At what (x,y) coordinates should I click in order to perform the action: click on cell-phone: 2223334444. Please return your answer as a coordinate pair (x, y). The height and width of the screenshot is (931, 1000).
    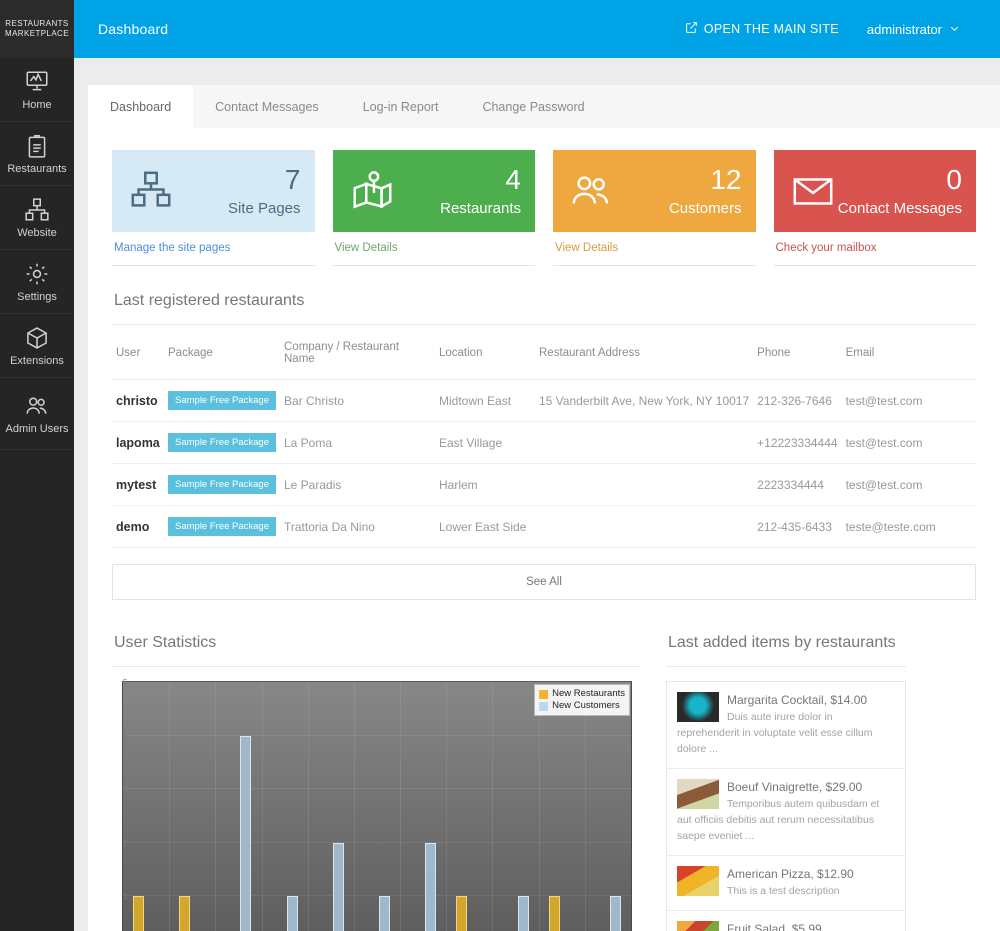
    Looking at the image, I should click on (797, 484).